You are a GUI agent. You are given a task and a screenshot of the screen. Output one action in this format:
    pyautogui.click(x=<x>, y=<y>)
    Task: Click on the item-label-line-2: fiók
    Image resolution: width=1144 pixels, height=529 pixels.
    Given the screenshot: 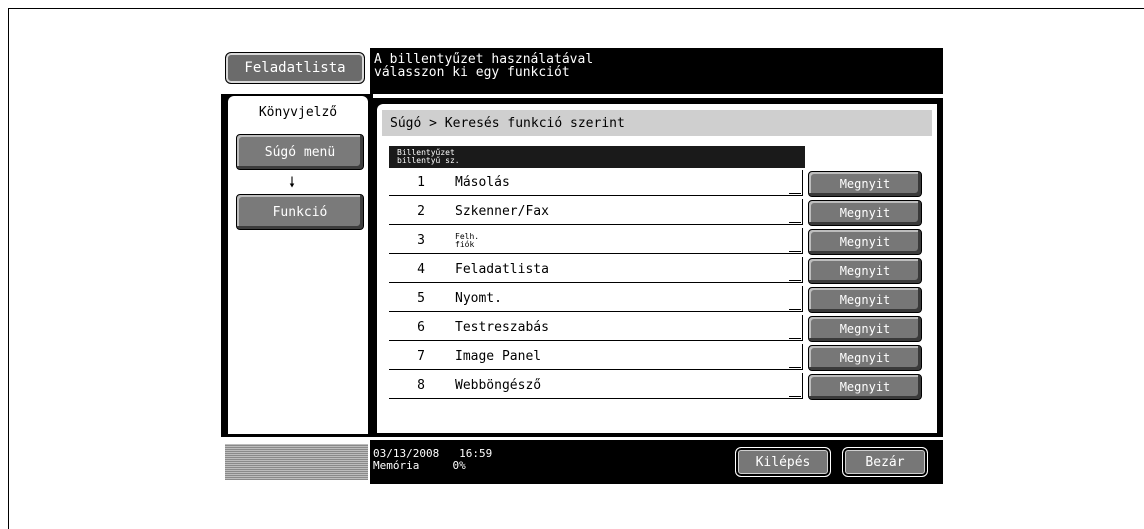 What is the action you would take?
    pyautogui.click(x=465, y=244)
    